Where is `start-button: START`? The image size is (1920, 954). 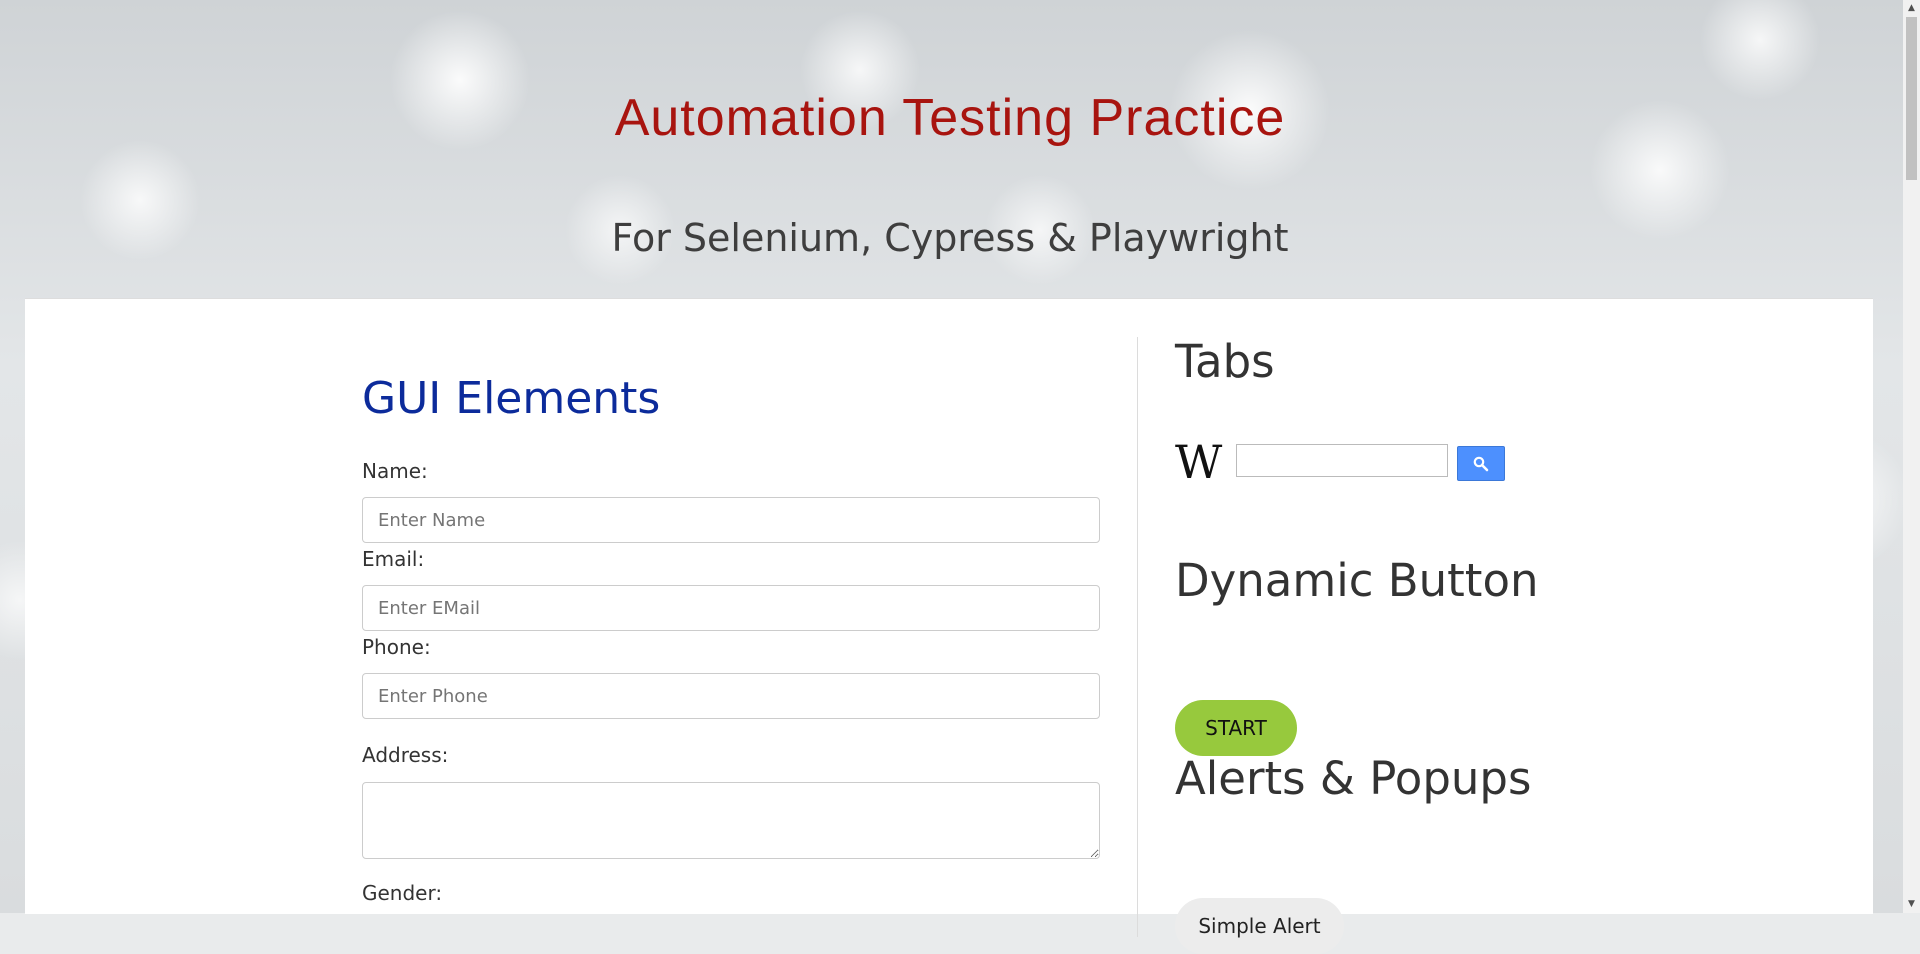
start-button: START is located at coordinates (1236, 728).